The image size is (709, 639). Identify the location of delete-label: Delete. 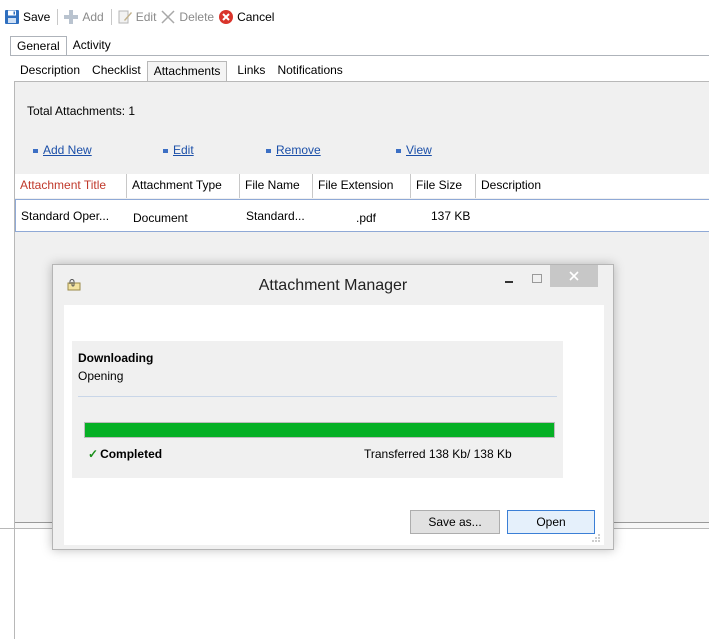
(197, 16).